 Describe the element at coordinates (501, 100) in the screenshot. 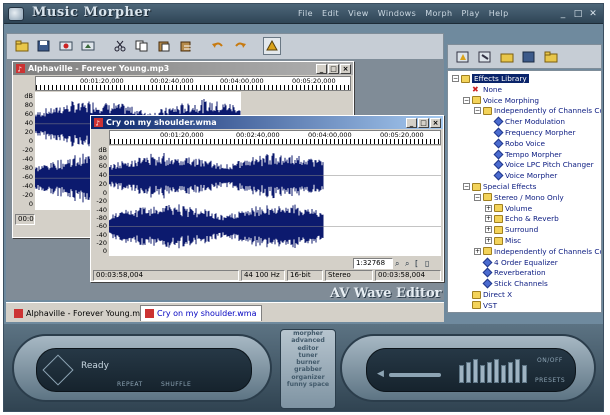

I see `tree-item: − Voice Morphing` at that location.